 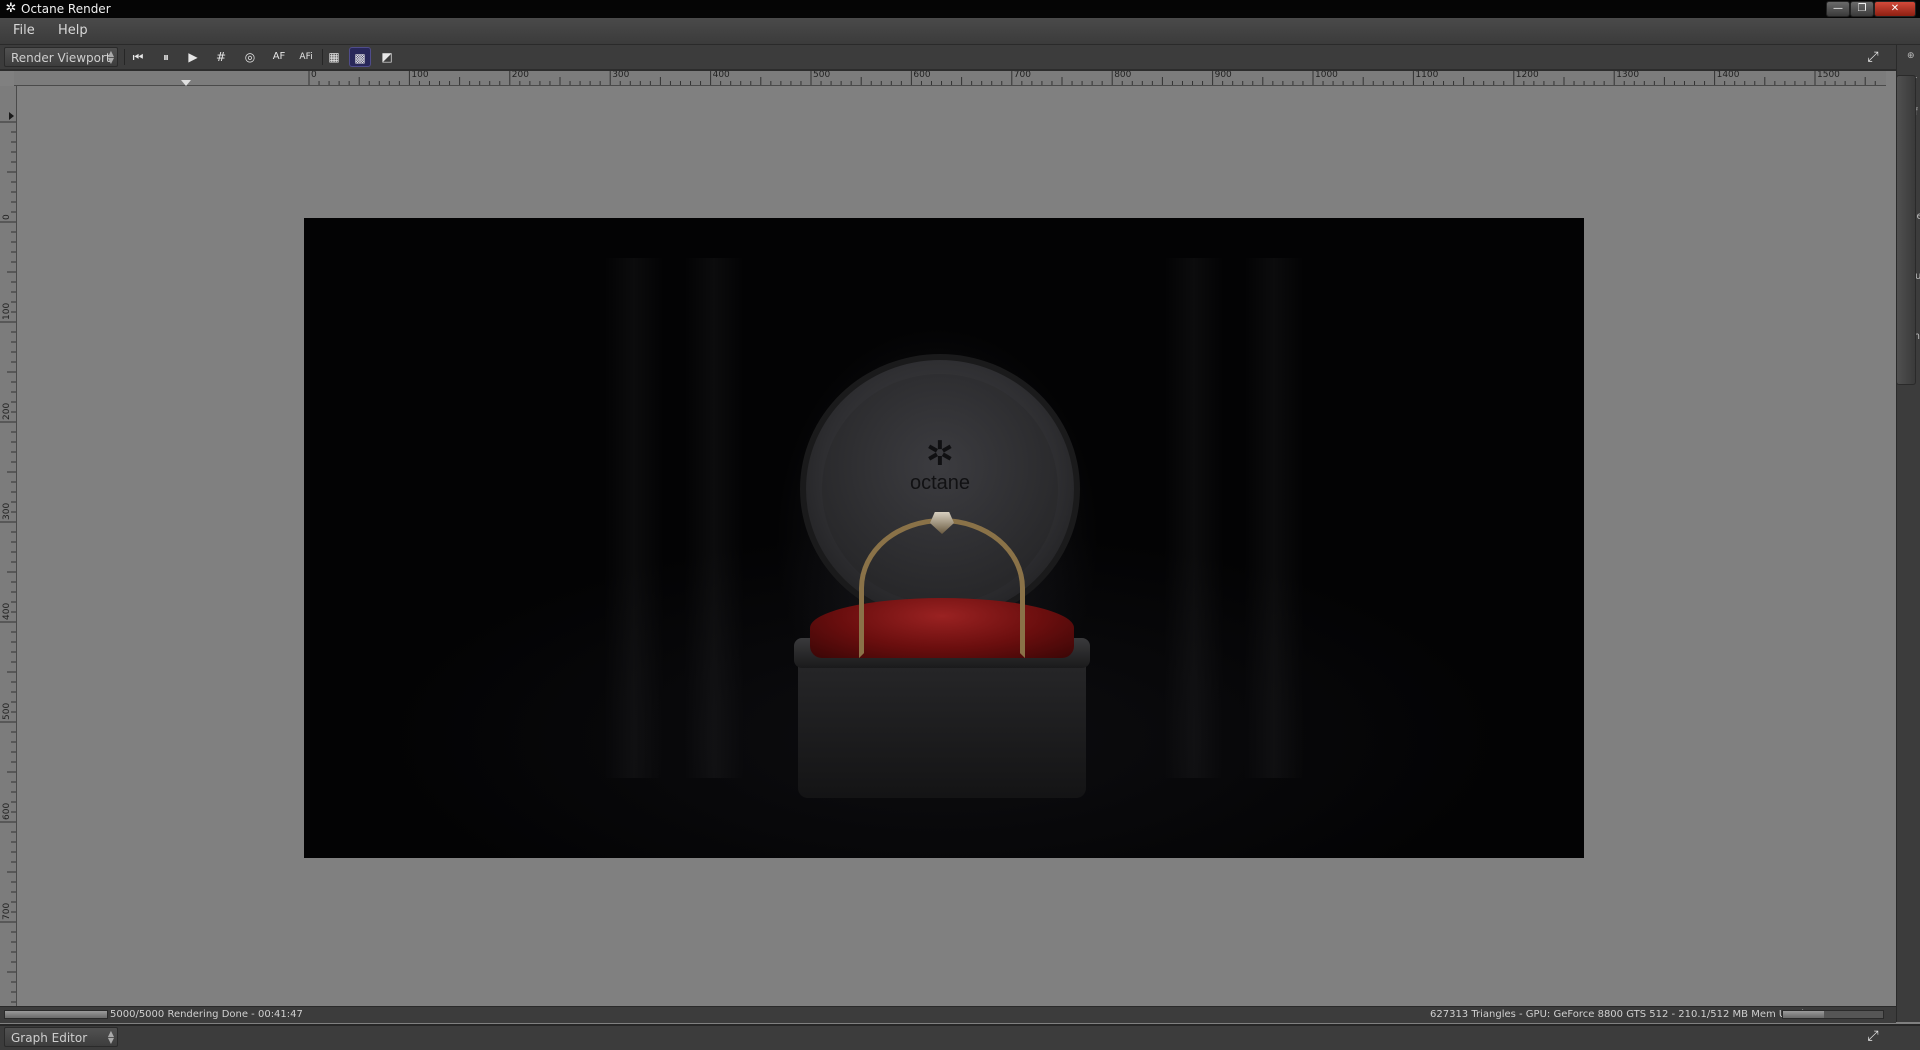 I want to click on graph-editor-select: Graph Editor ▲ ▼, so click(x=61, y=1037).